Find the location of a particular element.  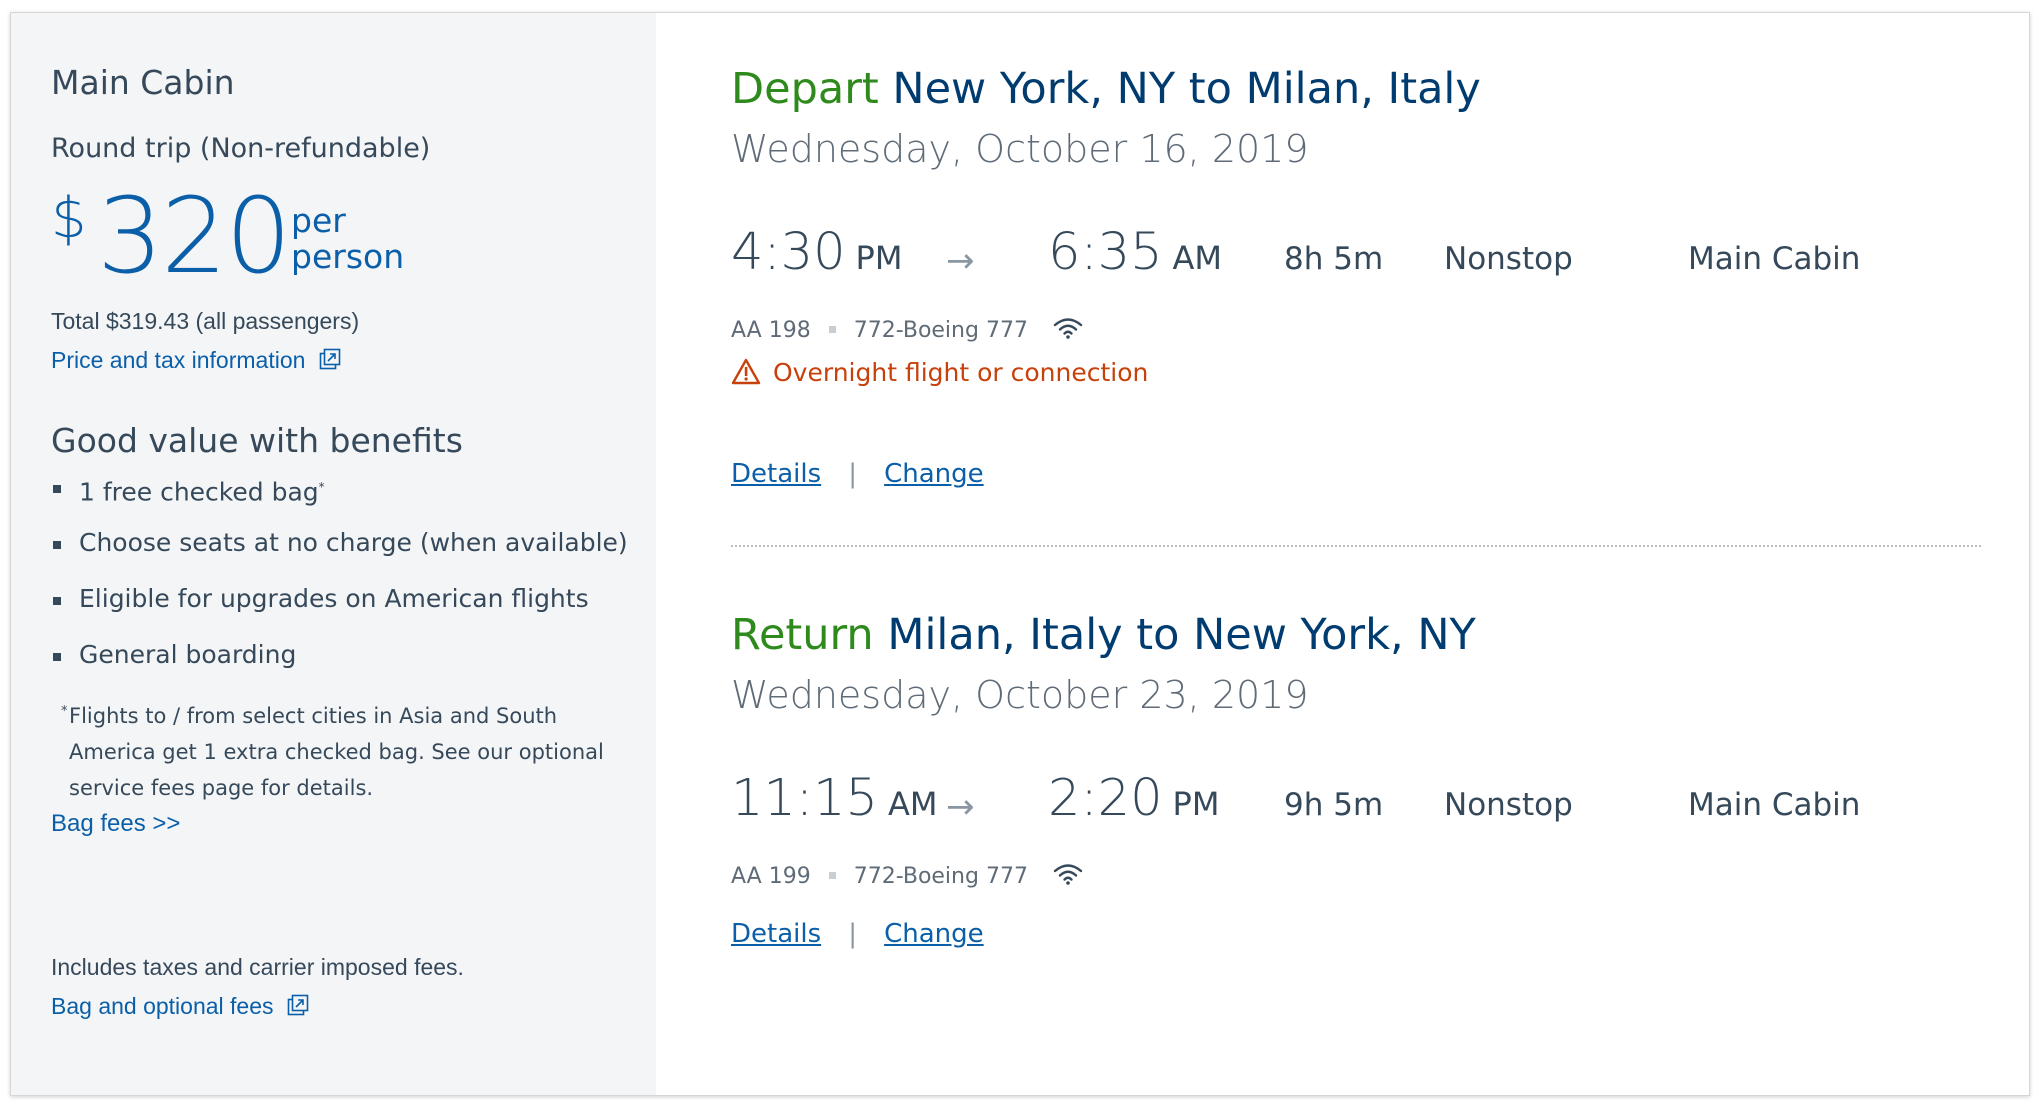

return-heading: Return Milan, Italy to New York, NY is located at coordinates (1103, 635).